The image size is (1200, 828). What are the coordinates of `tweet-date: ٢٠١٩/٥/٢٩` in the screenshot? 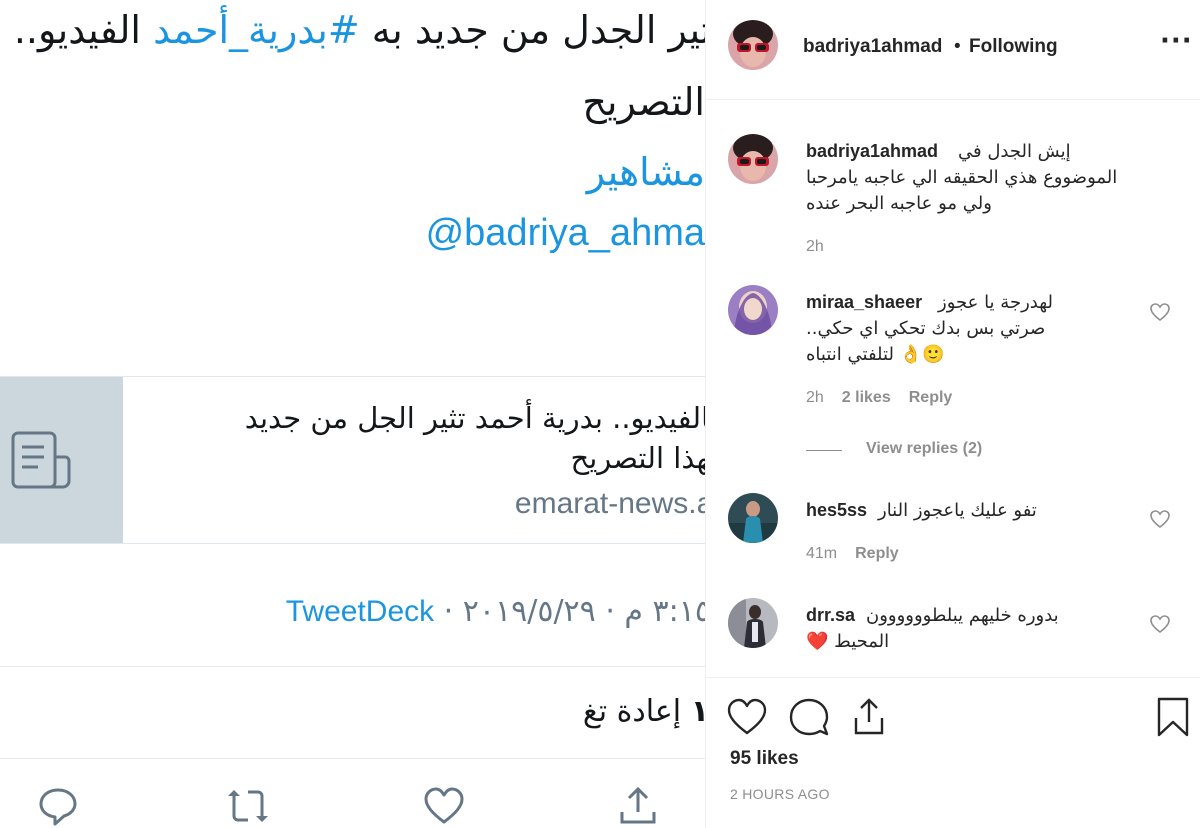 It's located at (529, 611).